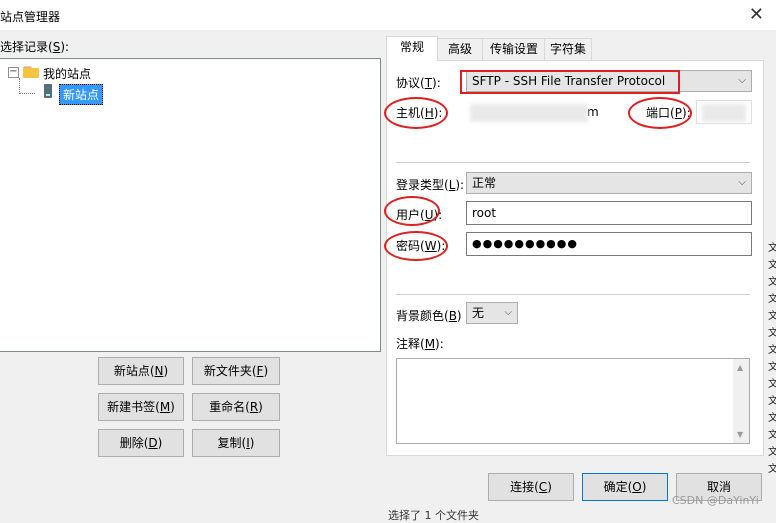  What do you see at coordinates (141, 371) in the screenshot?
I see `new-site-button: 新站点(N)` at bounding box center [141, 371].